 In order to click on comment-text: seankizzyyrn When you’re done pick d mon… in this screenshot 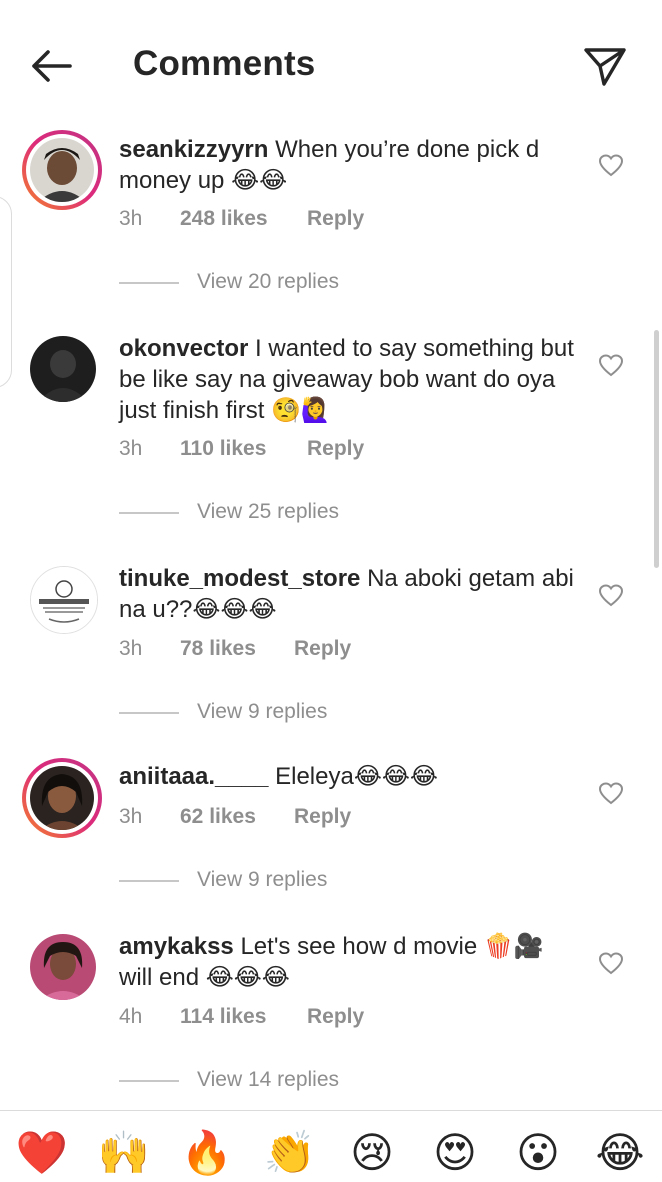, I will do `click(346, 165)`.